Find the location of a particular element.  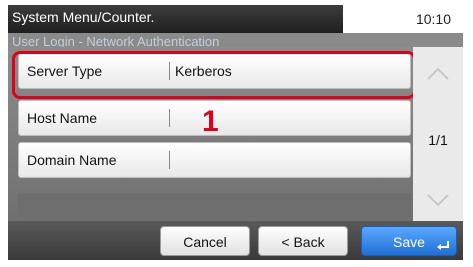

back-button: < Back is located at coordinates (303, 241).